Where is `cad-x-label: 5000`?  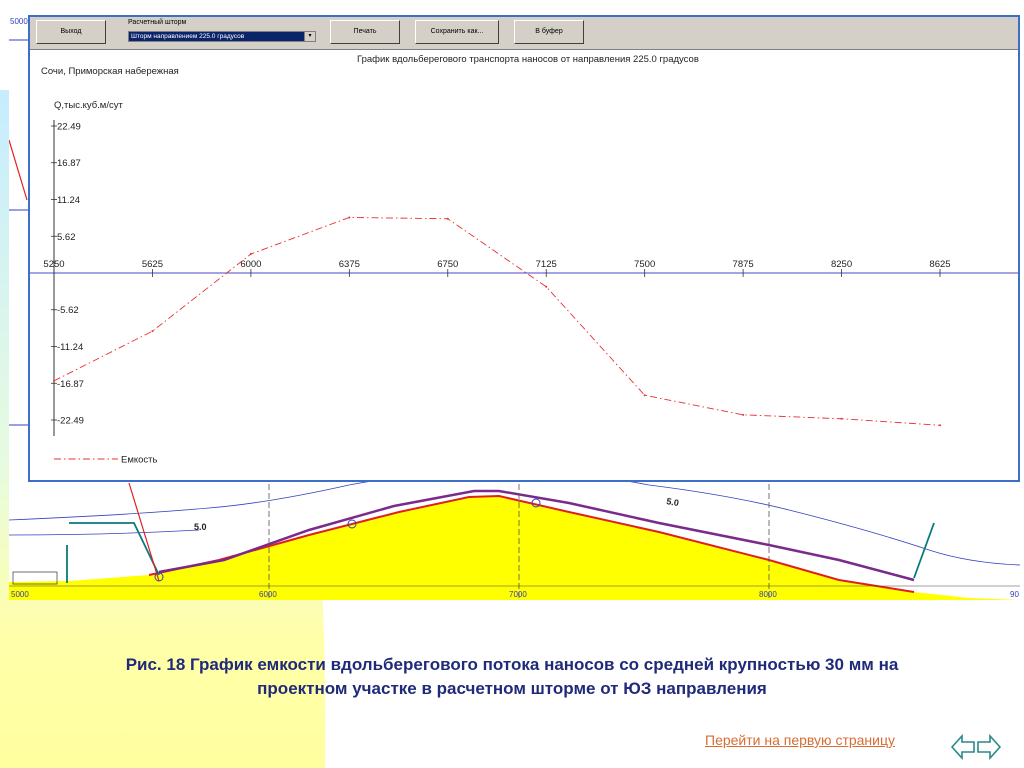
cad-x-label: 5000 is located at coordinates (20, 594).